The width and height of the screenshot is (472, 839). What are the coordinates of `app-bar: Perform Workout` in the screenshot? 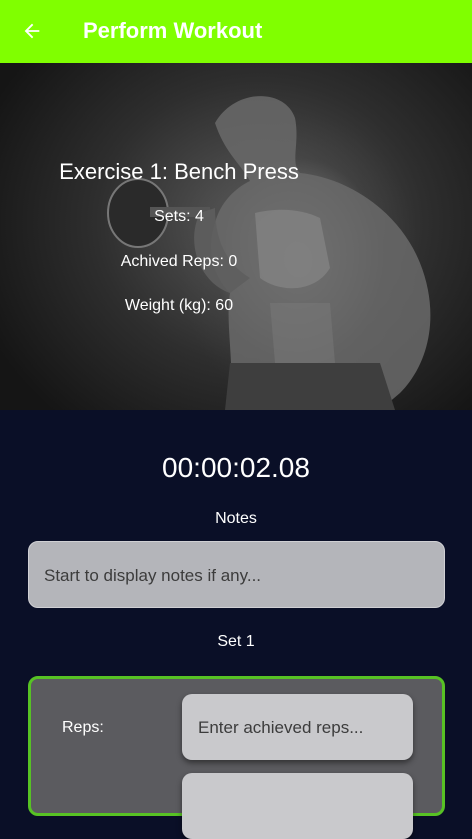 It's located at (236, 31).